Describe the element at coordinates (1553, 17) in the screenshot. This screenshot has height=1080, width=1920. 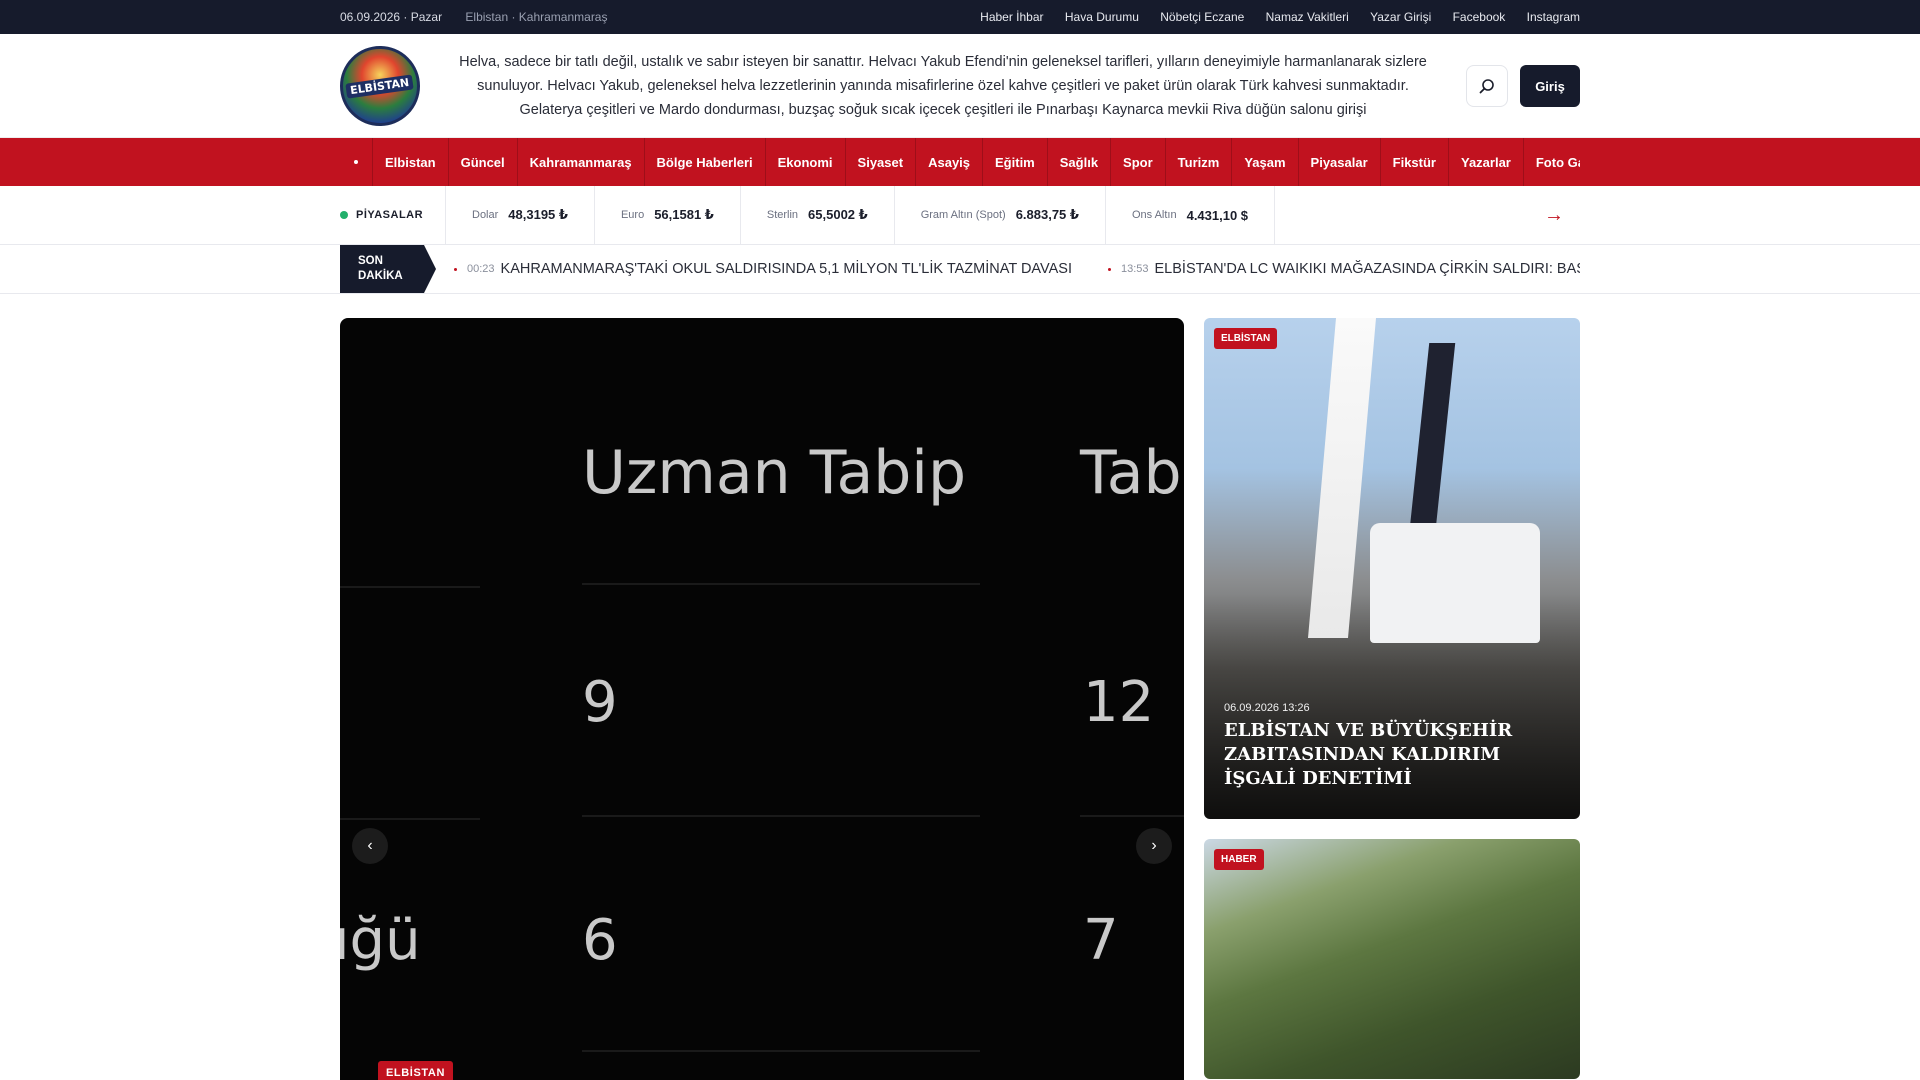
I see `link-instagram: Instagram` at that location.